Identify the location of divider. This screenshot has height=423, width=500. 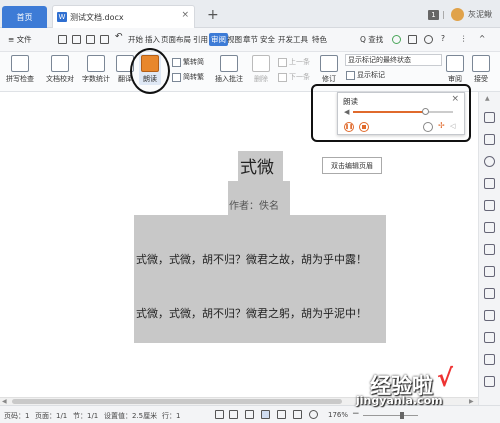
(443, 15).